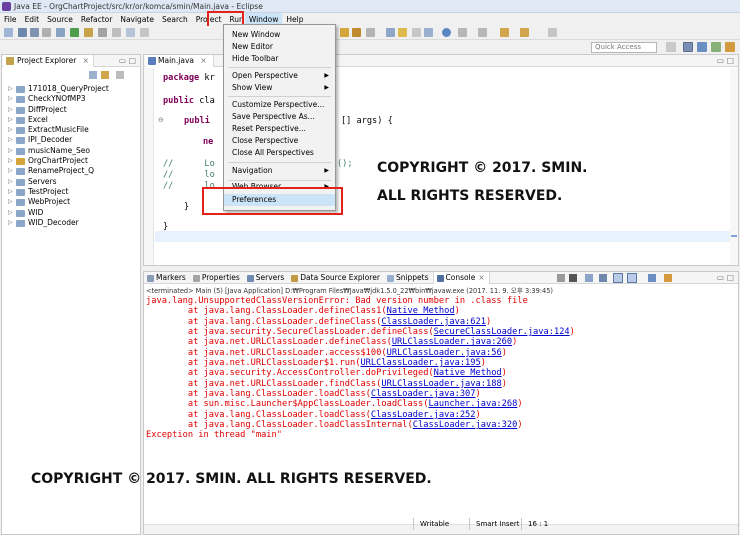 This screenshot has height=535, width=740. Describe the element at coordinates (423, 394) in the screenshot. I see `stack-link: ClassLoader.java:307` at that location.